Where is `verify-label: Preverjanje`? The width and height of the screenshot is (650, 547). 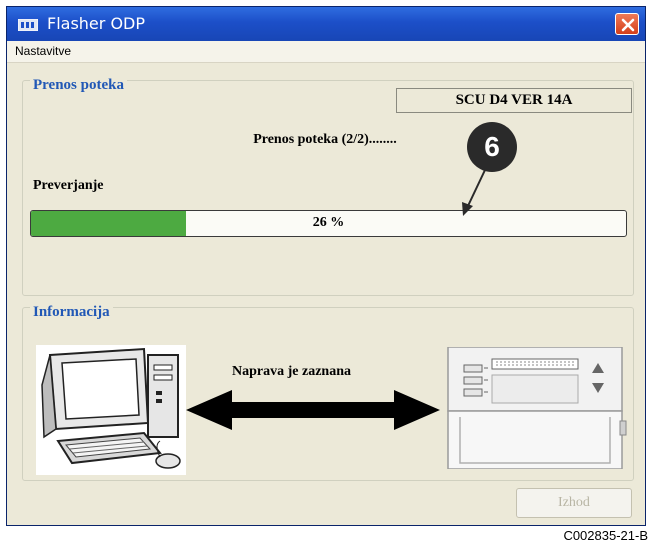 verify-label: Preverjanje is located at coordinates (68, 185).